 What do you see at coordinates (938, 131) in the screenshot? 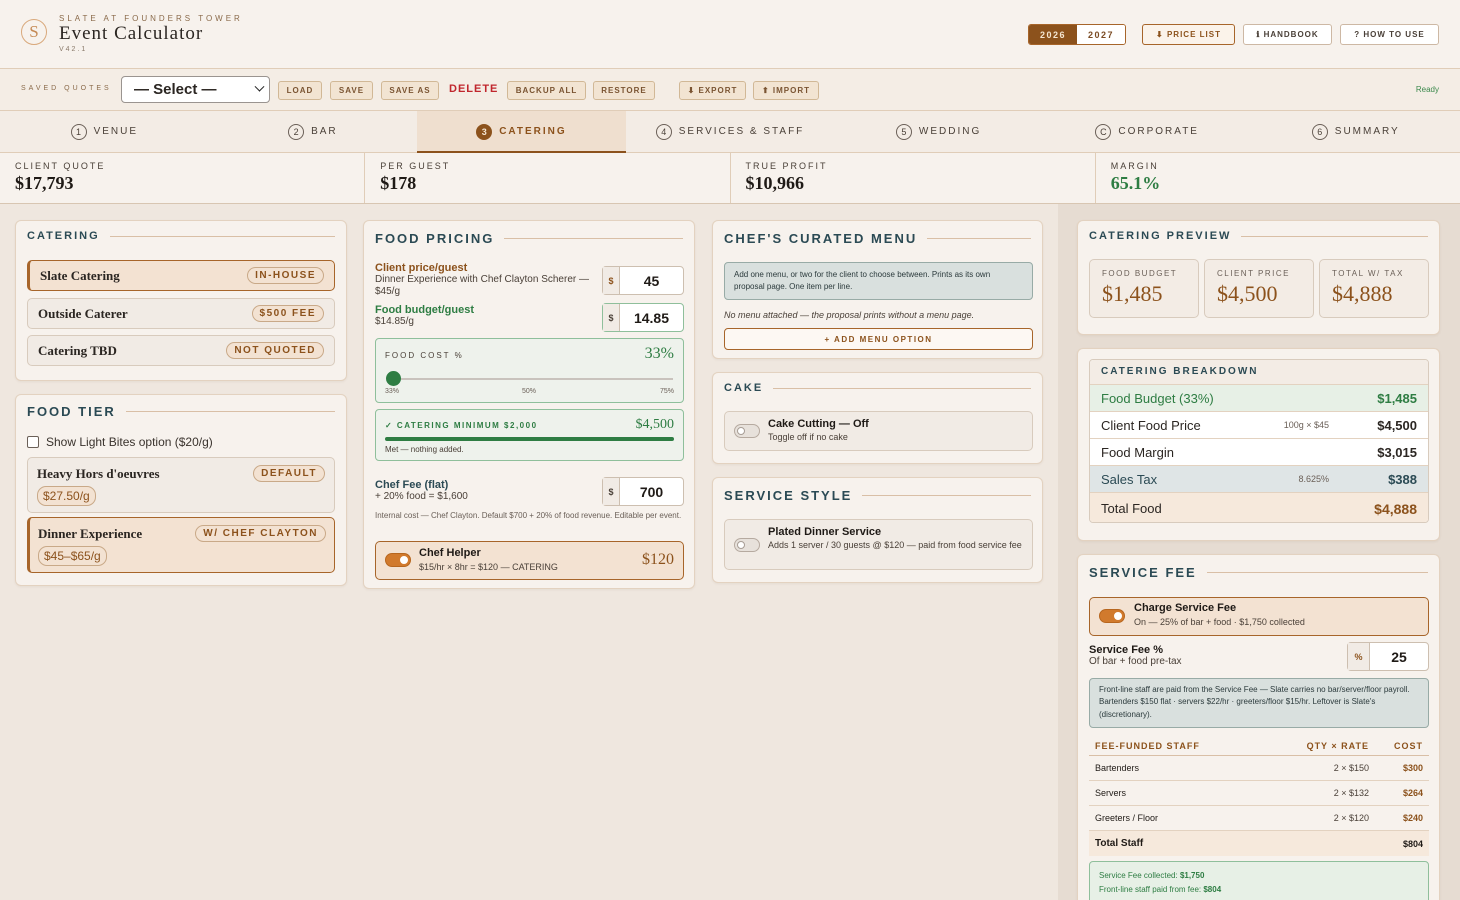
I see `tab-wedding: 5 WEDDING` at bounding box center [938, 131].